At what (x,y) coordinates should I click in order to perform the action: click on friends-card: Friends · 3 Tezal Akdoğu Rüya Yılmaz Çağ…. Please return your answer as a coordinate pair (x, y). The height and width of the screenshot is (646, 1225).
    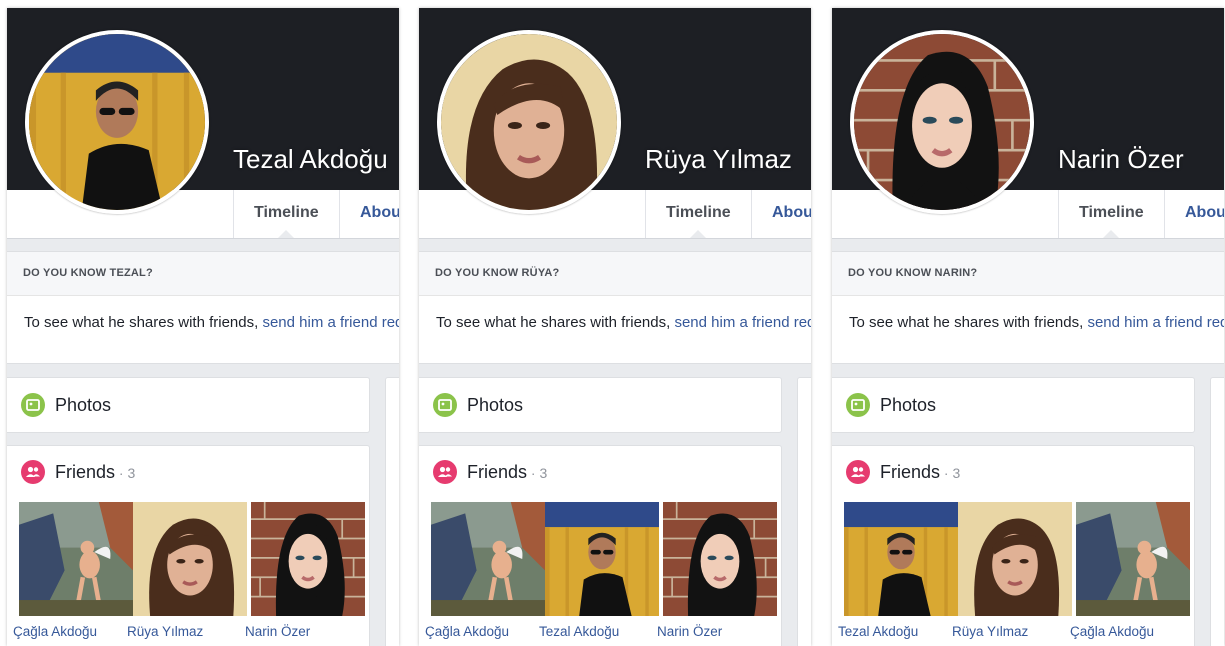
    Looking at the image, I should click on (1013, 545).